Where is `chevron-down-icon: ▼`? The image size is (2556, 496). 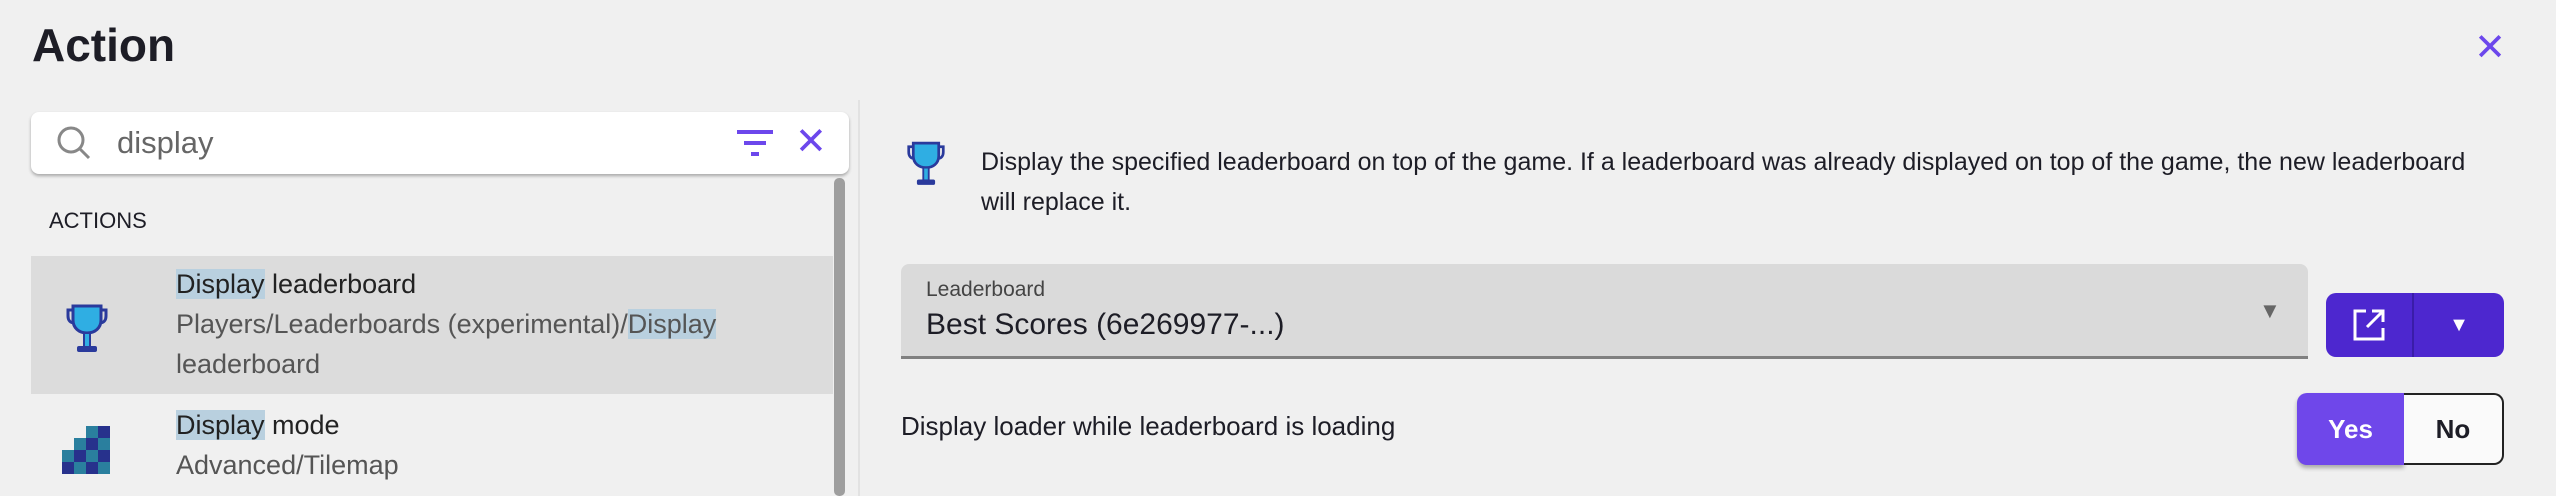
chevron-down-icon: ▼ is located at coordinates (2459, 324).